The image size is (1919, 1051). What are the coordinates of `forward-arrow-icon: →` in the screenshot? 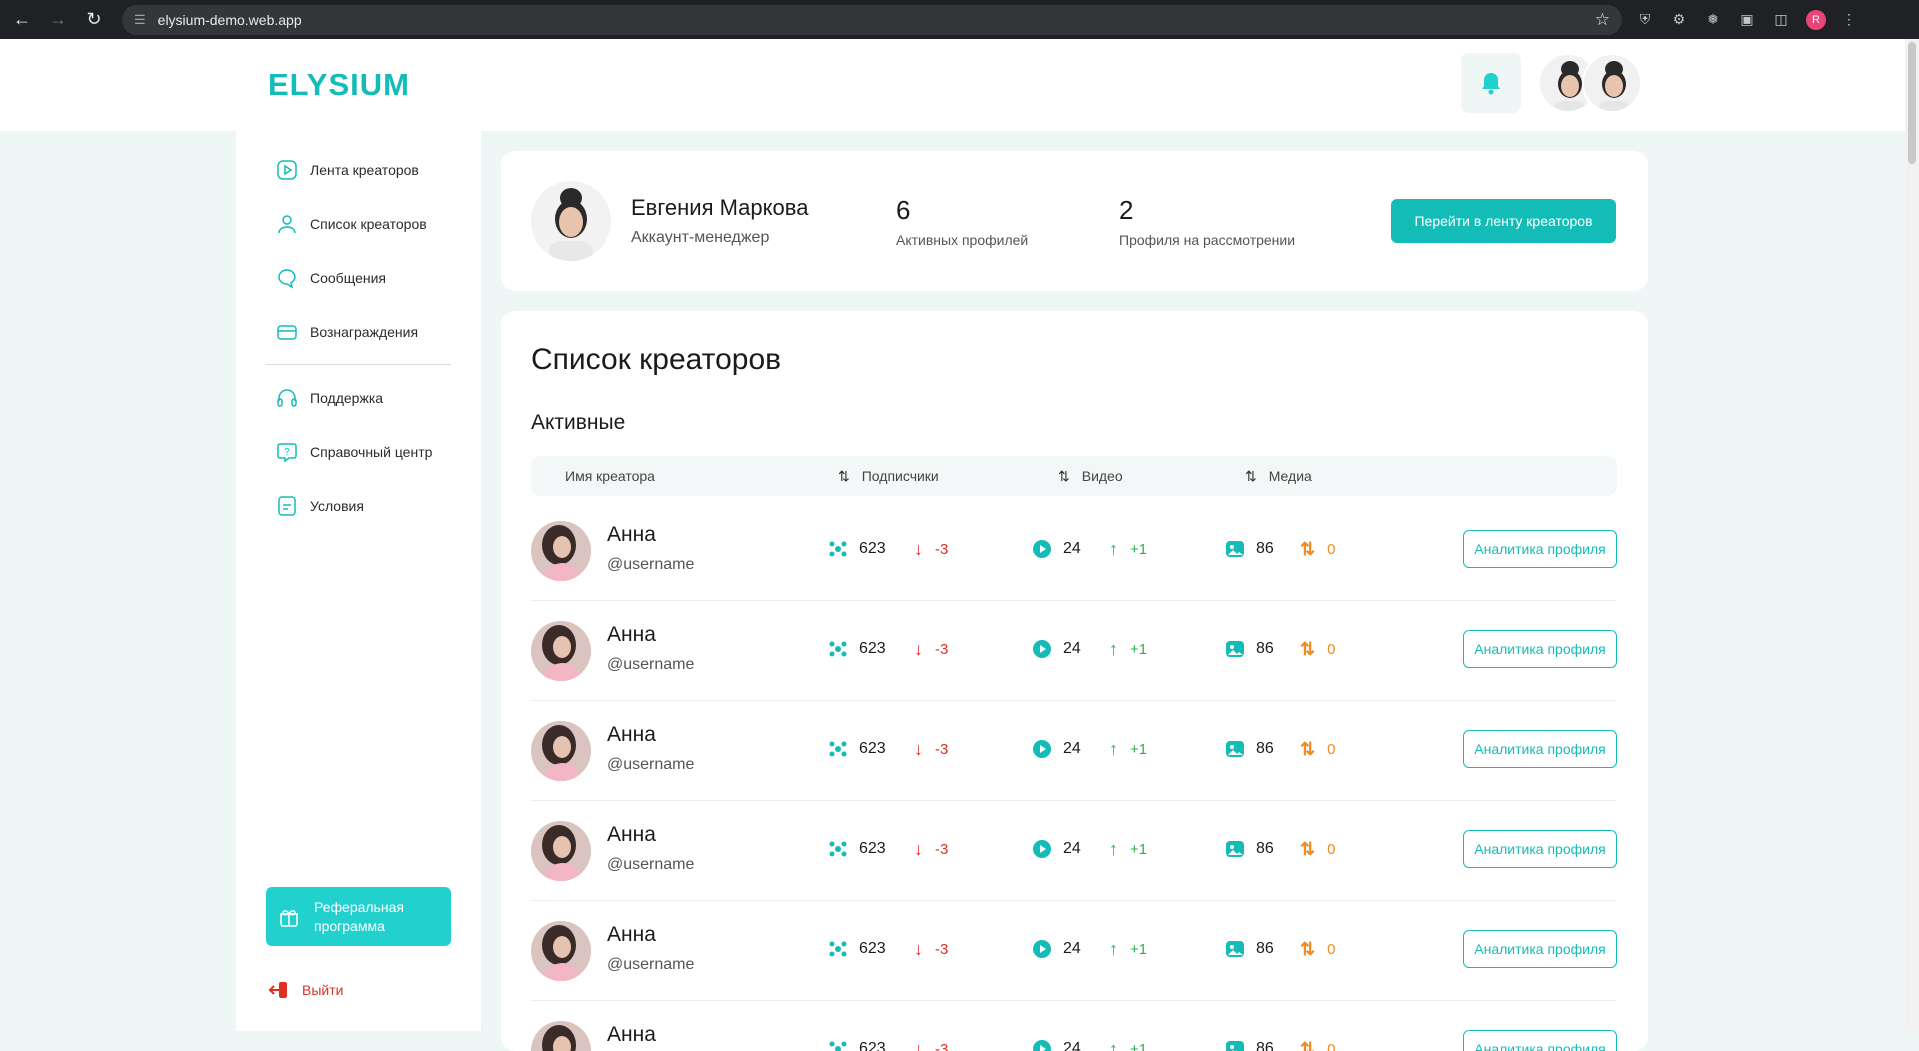 It's located at (58, 20).